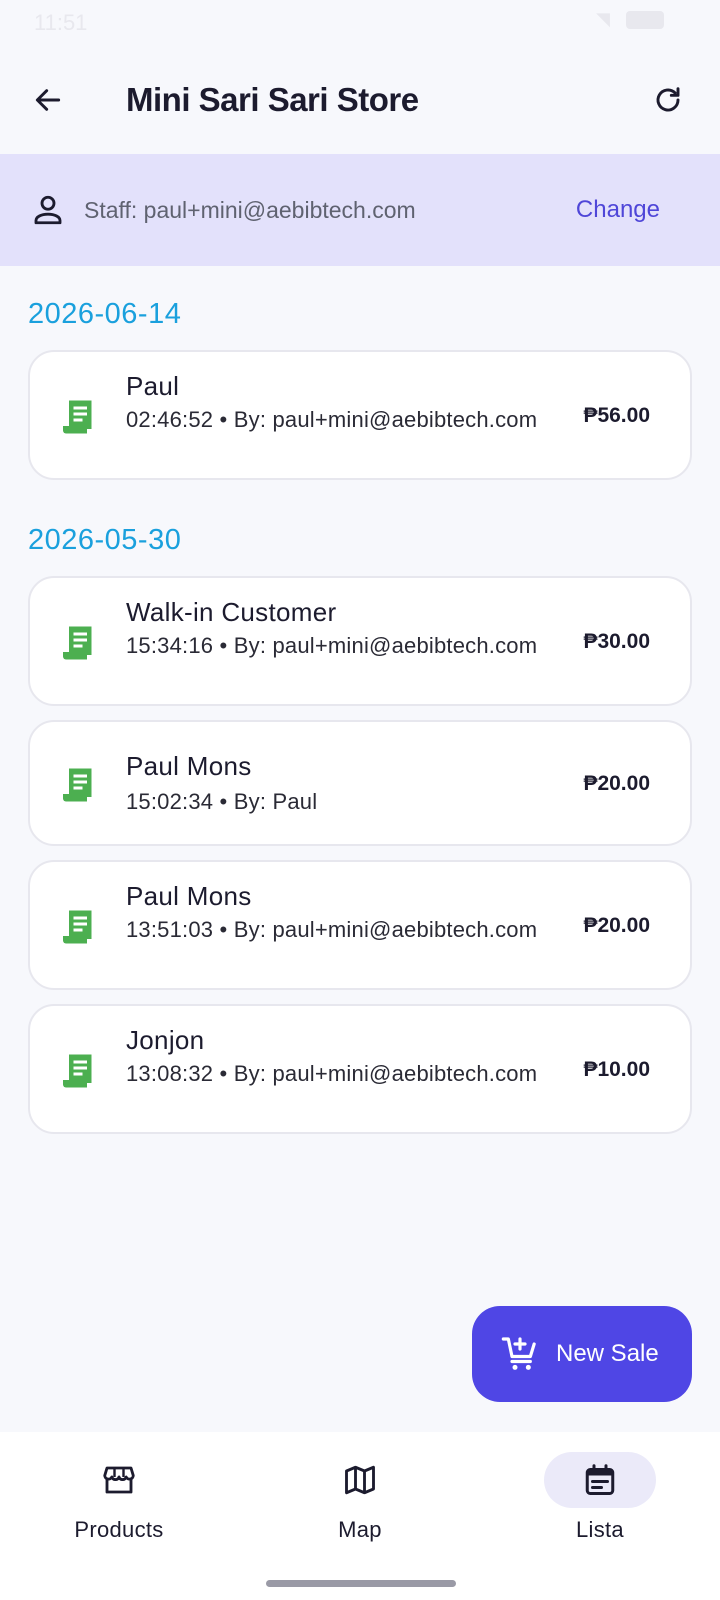  What do you see at coordinates (360, 783) in the screenshot?
I see `sale-card: Paul Mons 15:02:34 • By: Paul ₱20.00` at bounding box center [360, 783].